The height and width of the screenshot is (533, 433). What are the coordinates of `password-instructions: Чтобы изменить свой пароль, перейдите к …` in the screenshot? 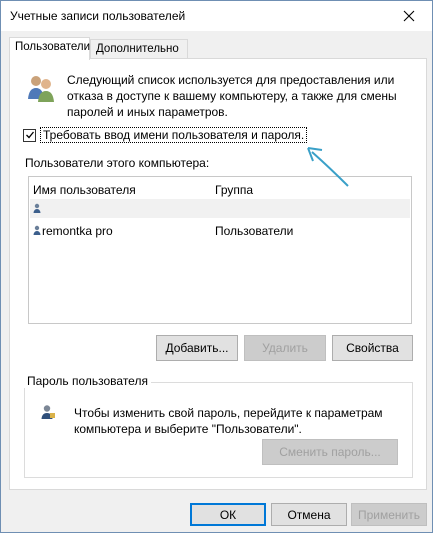 It's located at (228, 421).